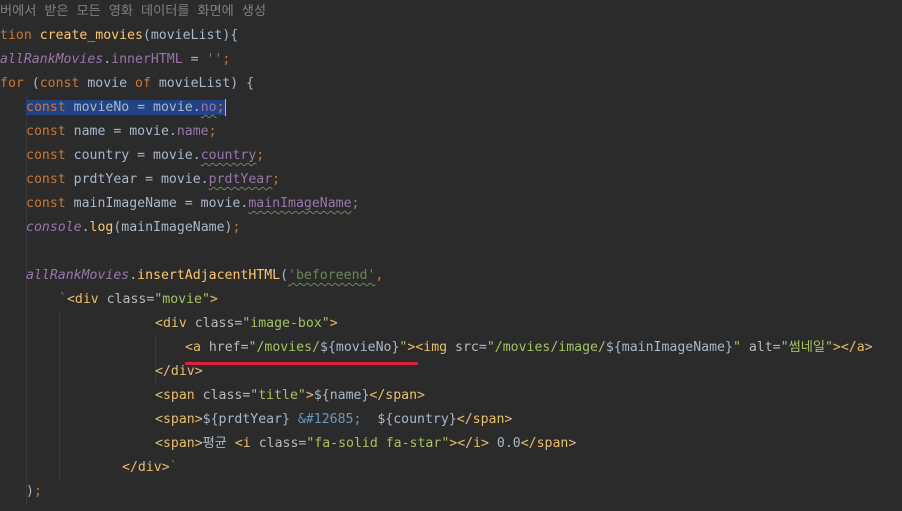 The height and width of the screenshot is (511, 902). Describe the element at coordinates (101, 227) in the screenshot. I see `code-token: log` at that location.